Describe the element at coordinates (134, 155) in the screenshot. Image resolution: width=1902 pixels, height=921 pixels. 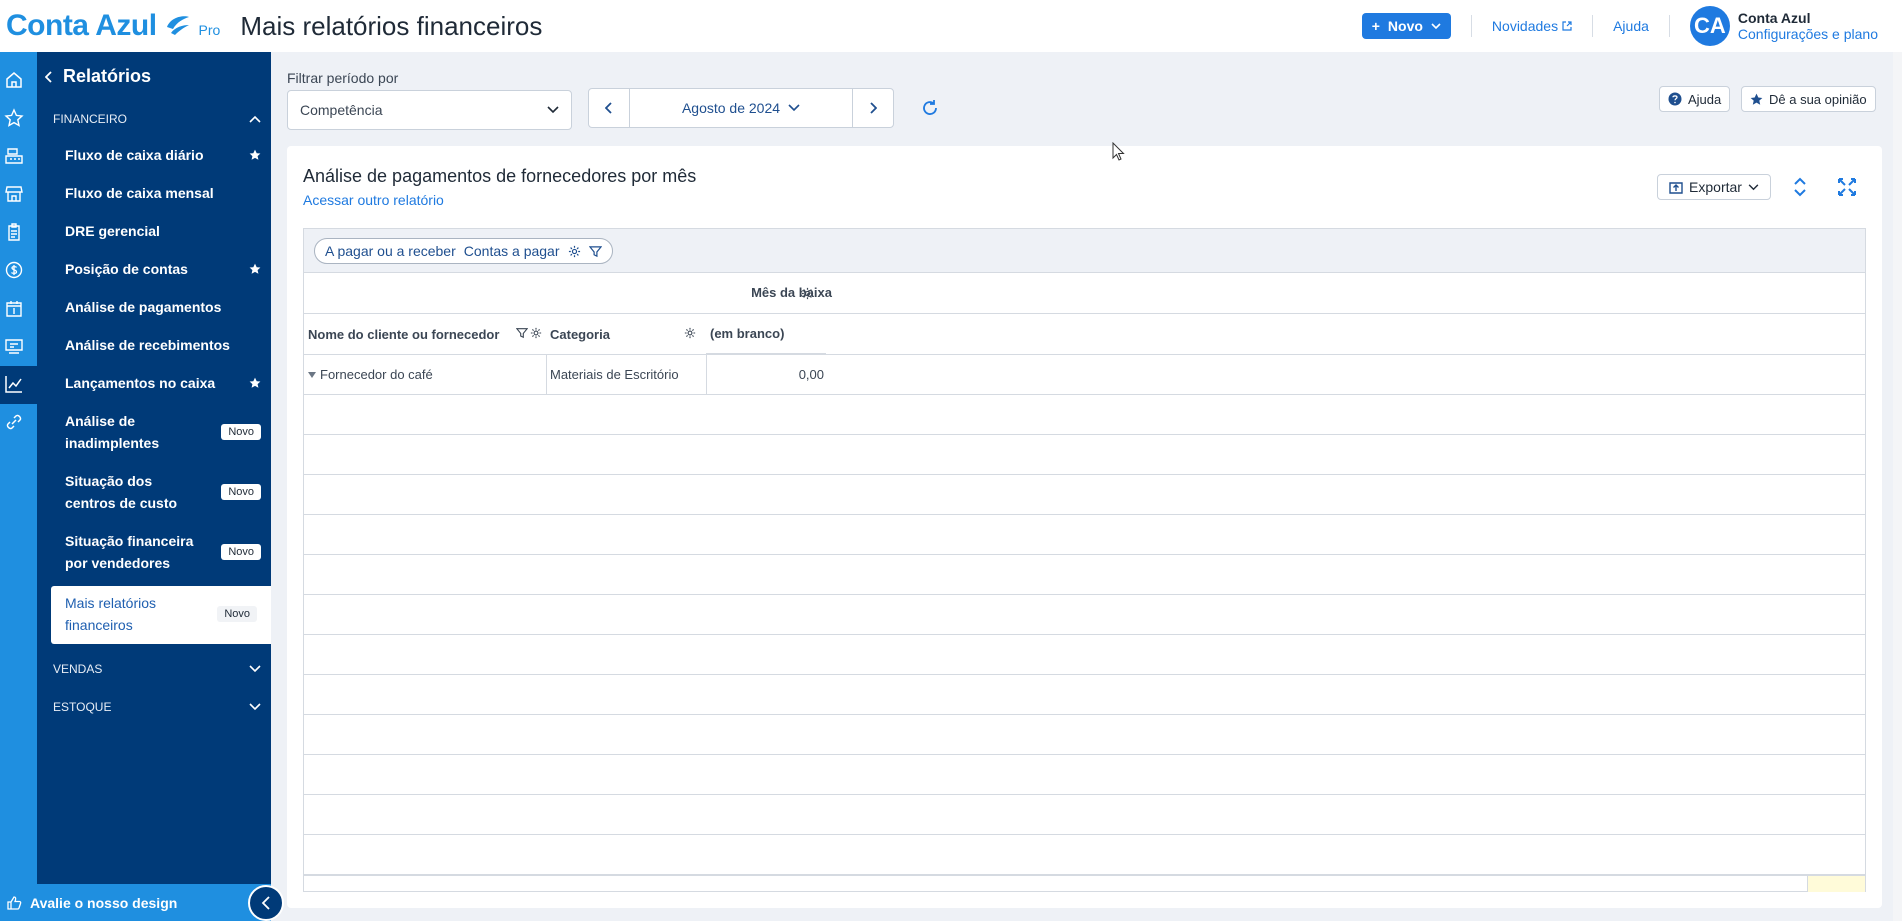
I see `sidebar-item-label: Fluxo de caixa diário` at that location.